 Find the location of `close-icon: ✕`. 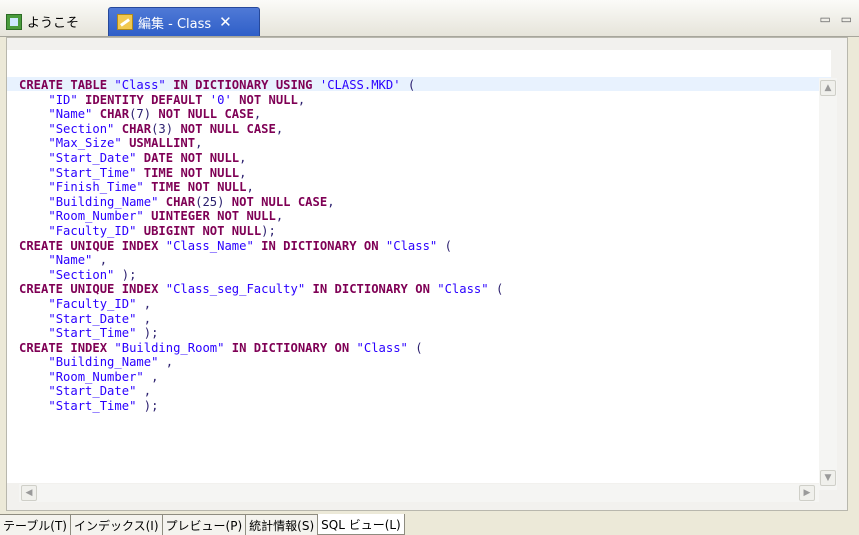

close-icon: ✕ is located at coordinates (225, 22).